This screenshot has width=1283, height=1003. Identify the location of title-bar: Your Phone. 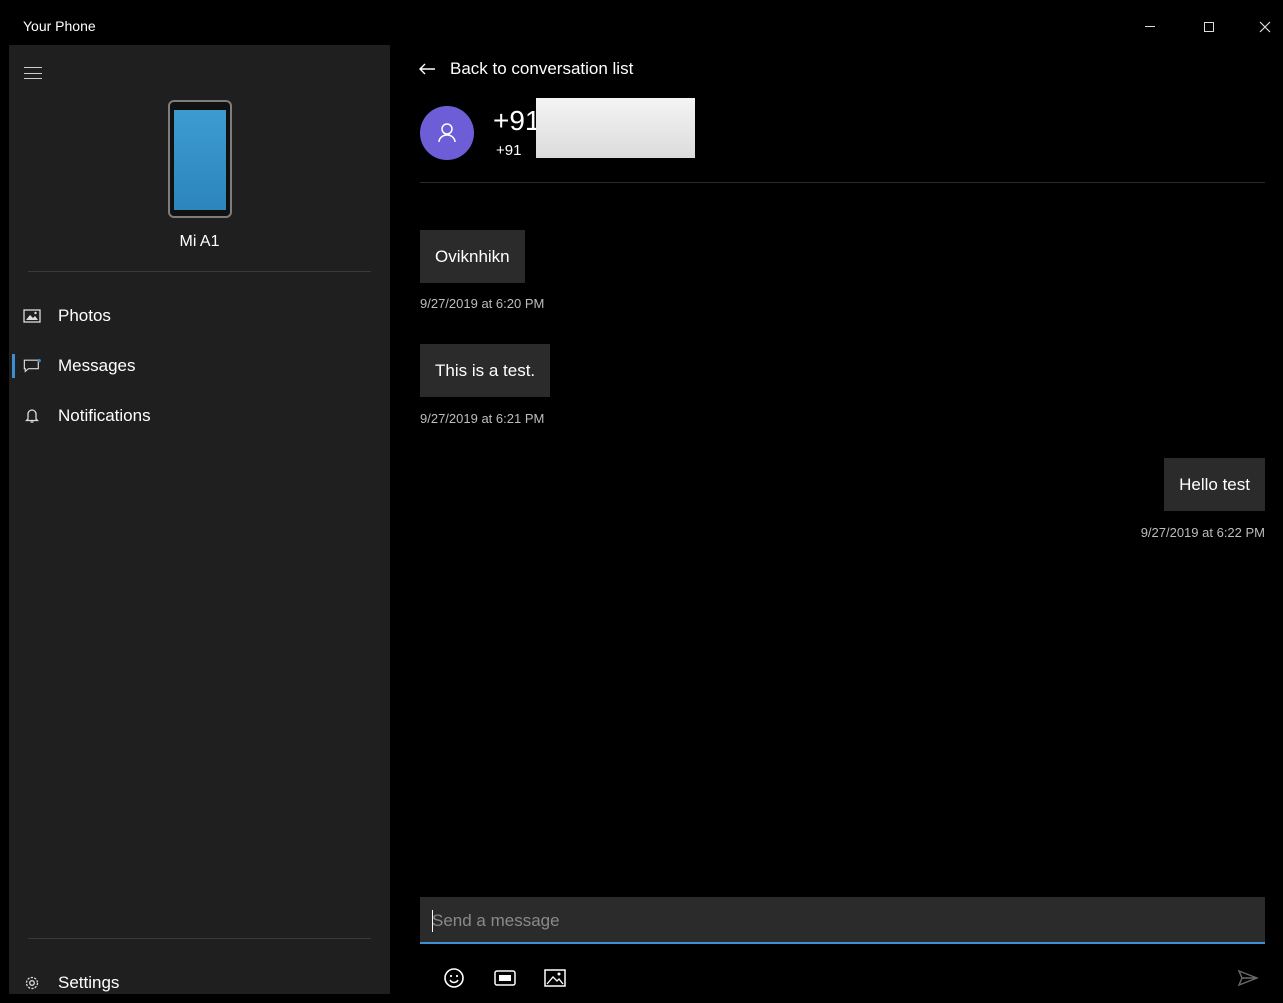
(646, 26).